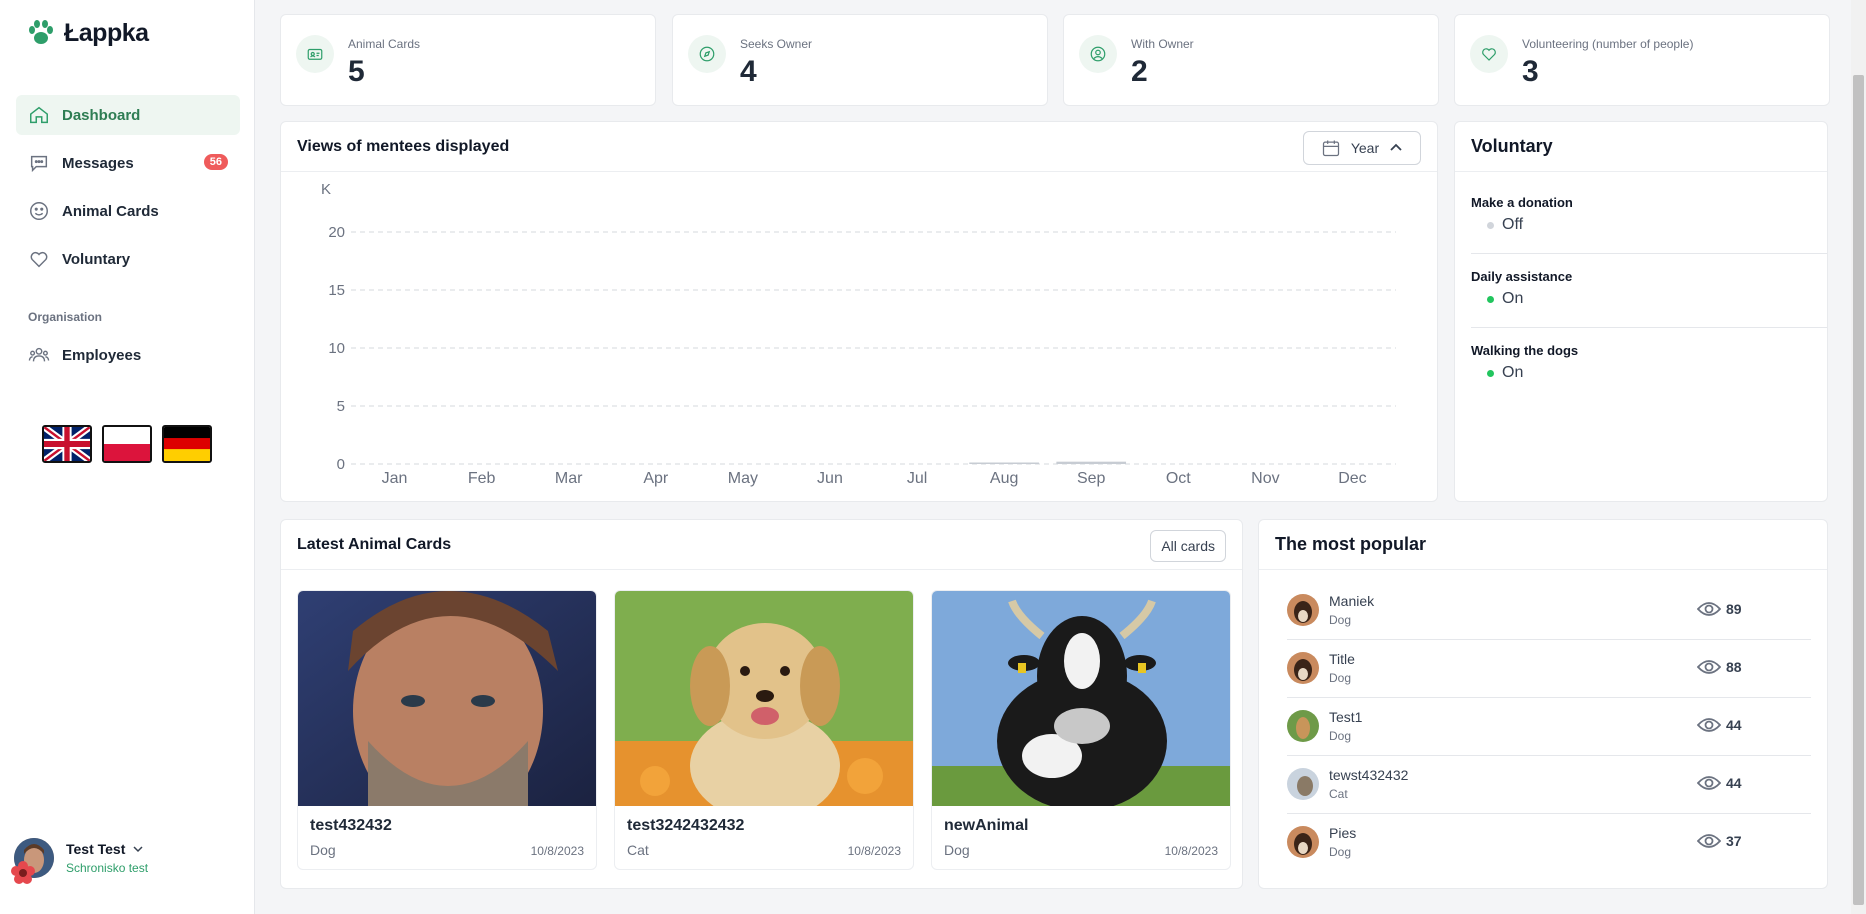 The height and width of the screenshot is (914, 1866). What do you see at coordinates (986, 825) in the screenshot?
I see `animal-name: newAnimal` at bounding box center [986, 825].